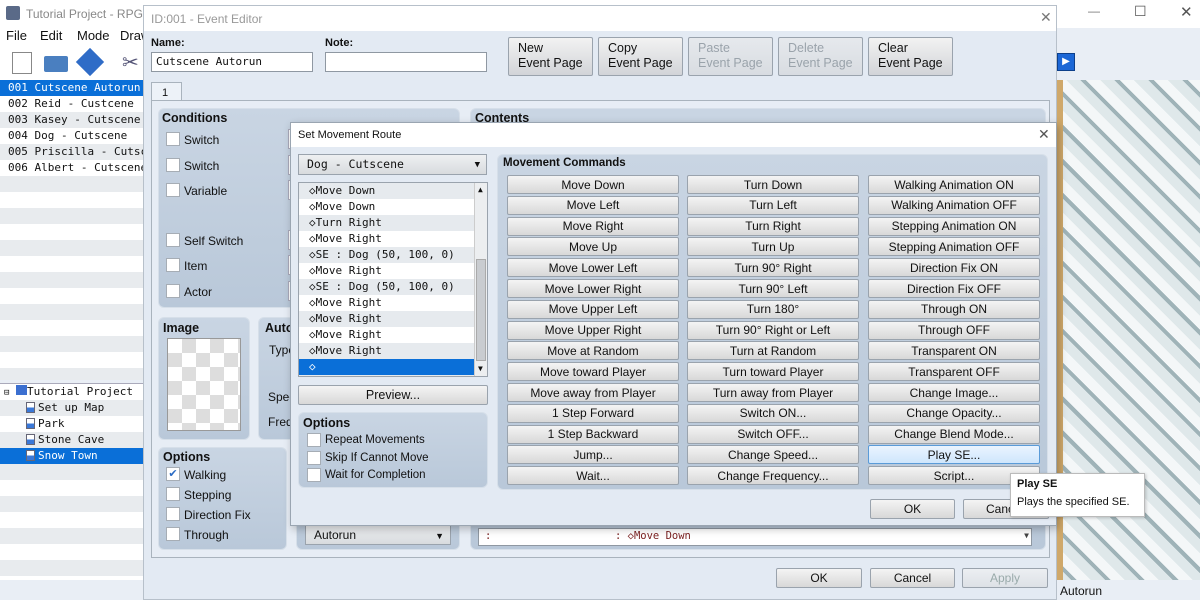 This screenshot has width=1200, height=600. What do you see at coordinates (773, 330) in the screenshot?
I see `command-button-turn-90-right-or-left: Turn 90° Right or Left` at bounding box center [773, 330].